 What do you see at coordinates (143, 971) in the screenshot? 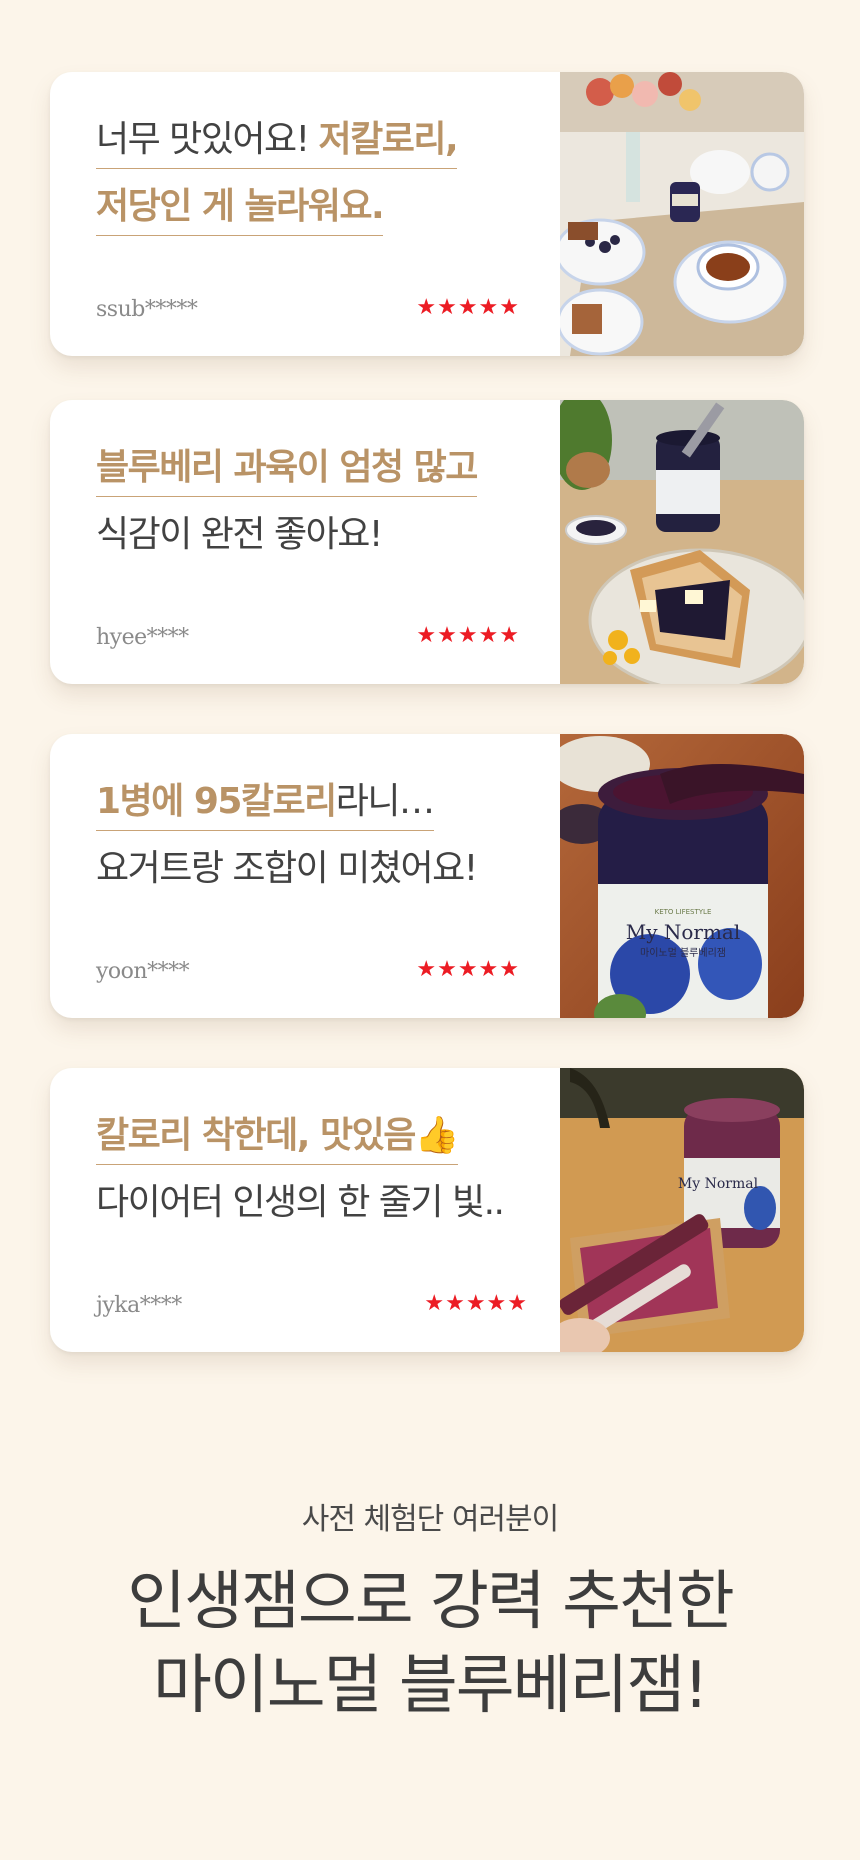
I see `reviewer-name: yoon****` at bounding box center [143, 971].